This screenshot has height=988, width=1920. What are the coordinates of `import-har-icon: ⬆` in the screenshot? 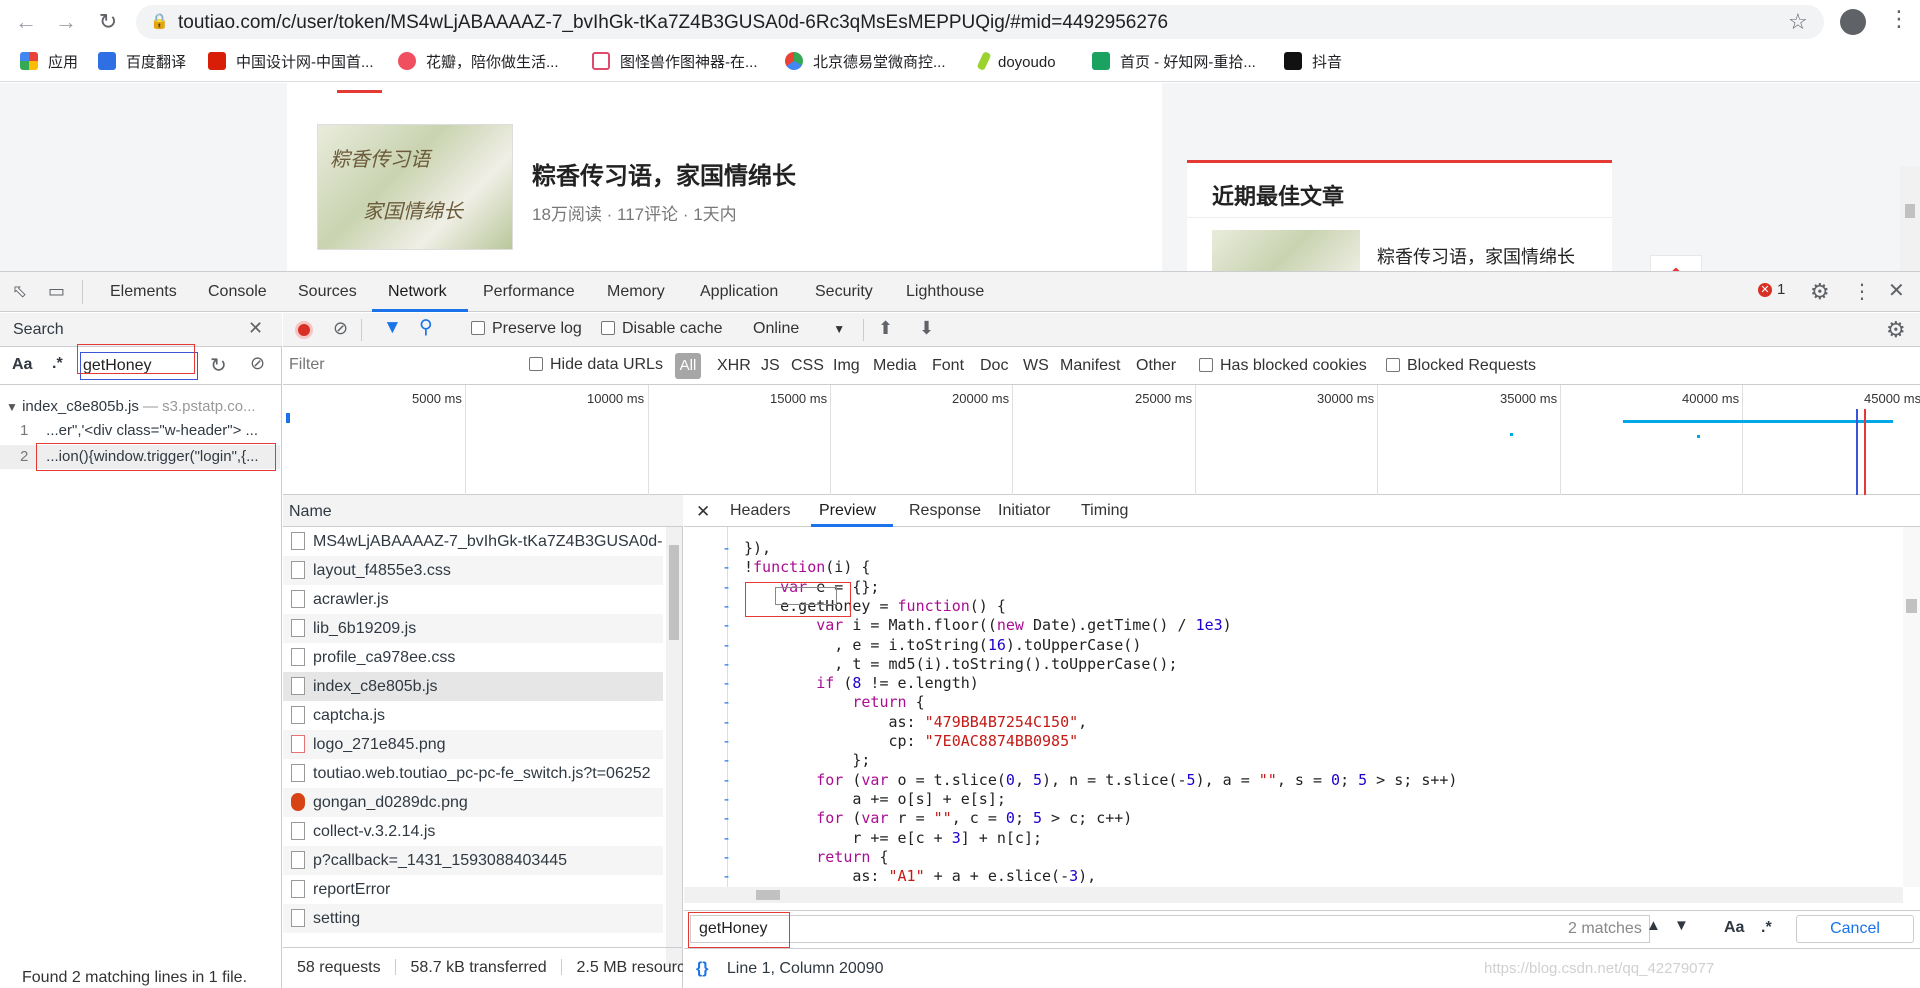 It's located at (885, 328).